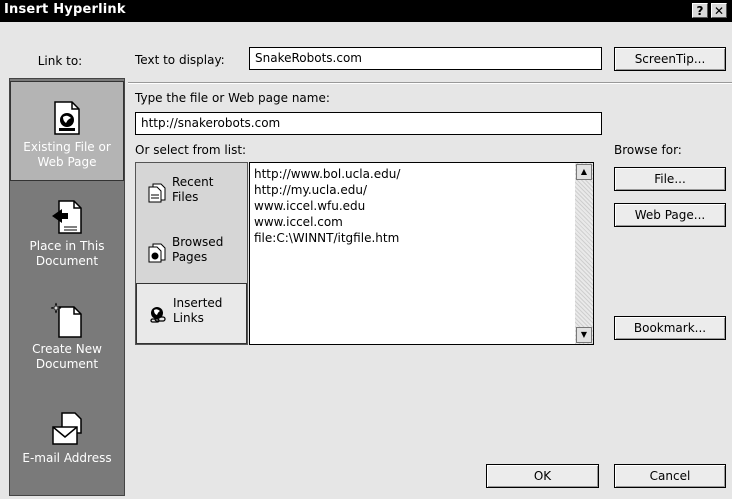 This screenshot has height=499, width=732. I want to click on new-document-icon, so click(66, 320).